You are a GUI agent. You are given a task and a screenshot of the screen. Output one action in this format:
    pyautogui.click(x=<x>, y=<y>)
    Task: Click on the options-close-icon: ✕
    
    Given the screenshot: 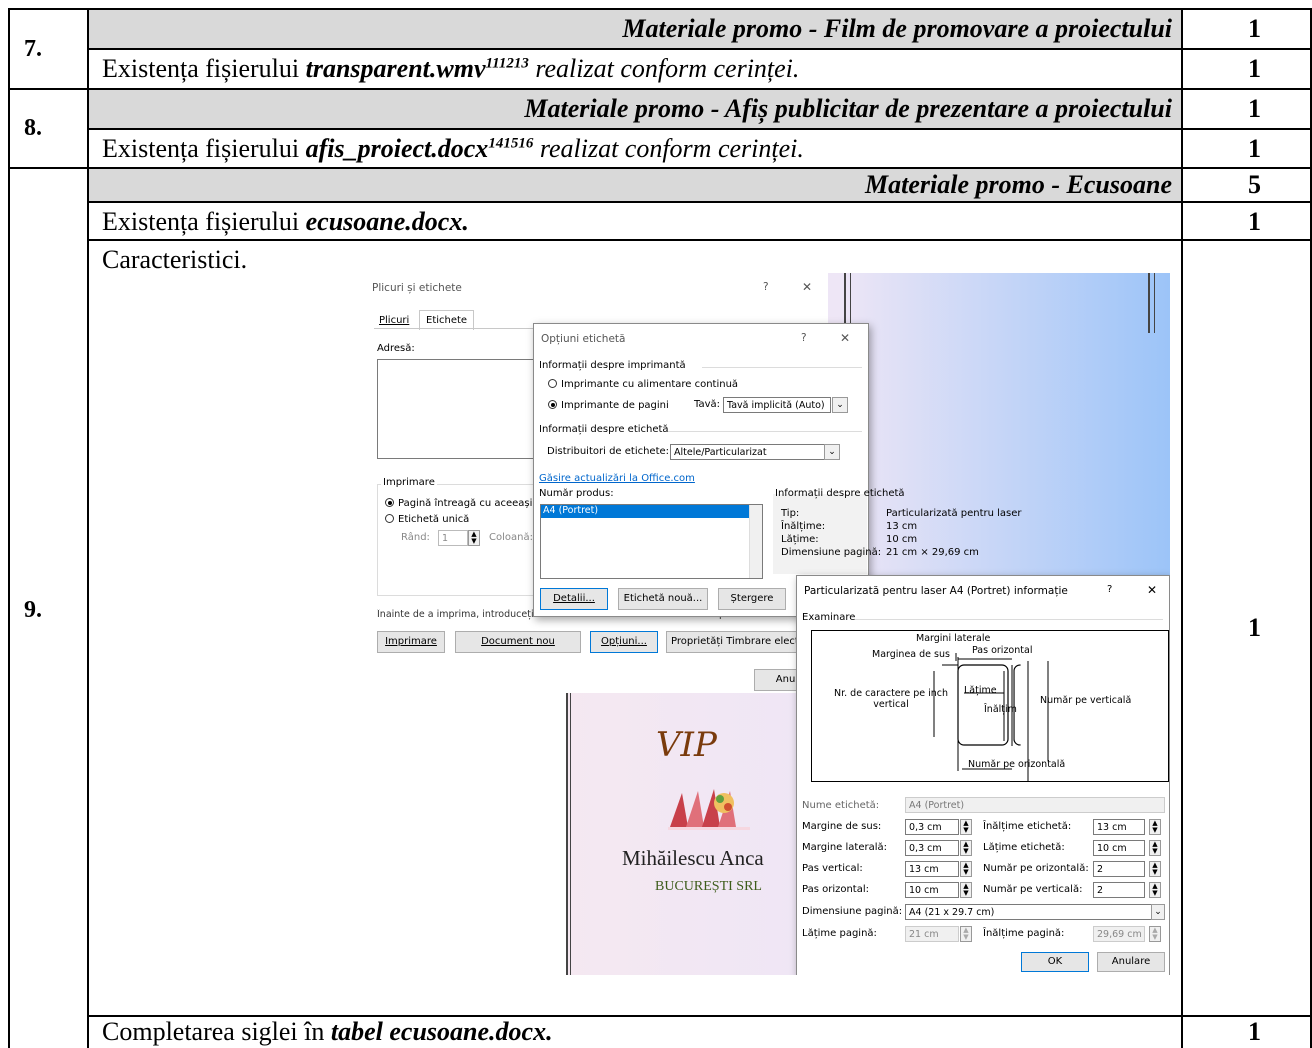 What is the action you would take?
    pyautogui.click(x=845, y=338)
    